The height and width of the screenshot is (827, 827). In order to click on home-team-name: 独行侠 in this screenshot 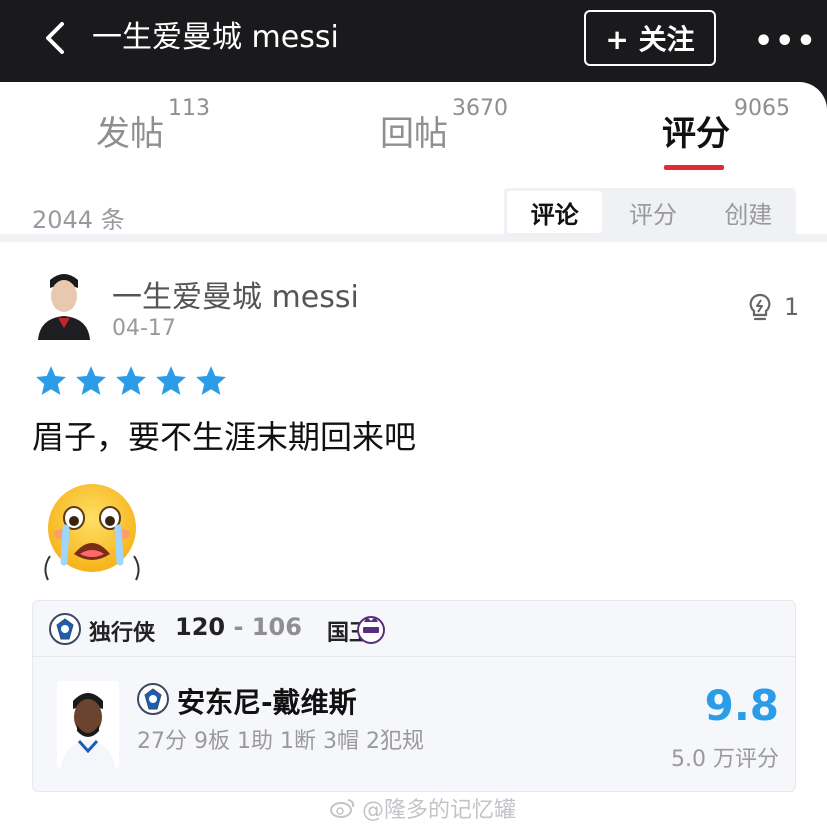, I will do `click(122, 633)`.